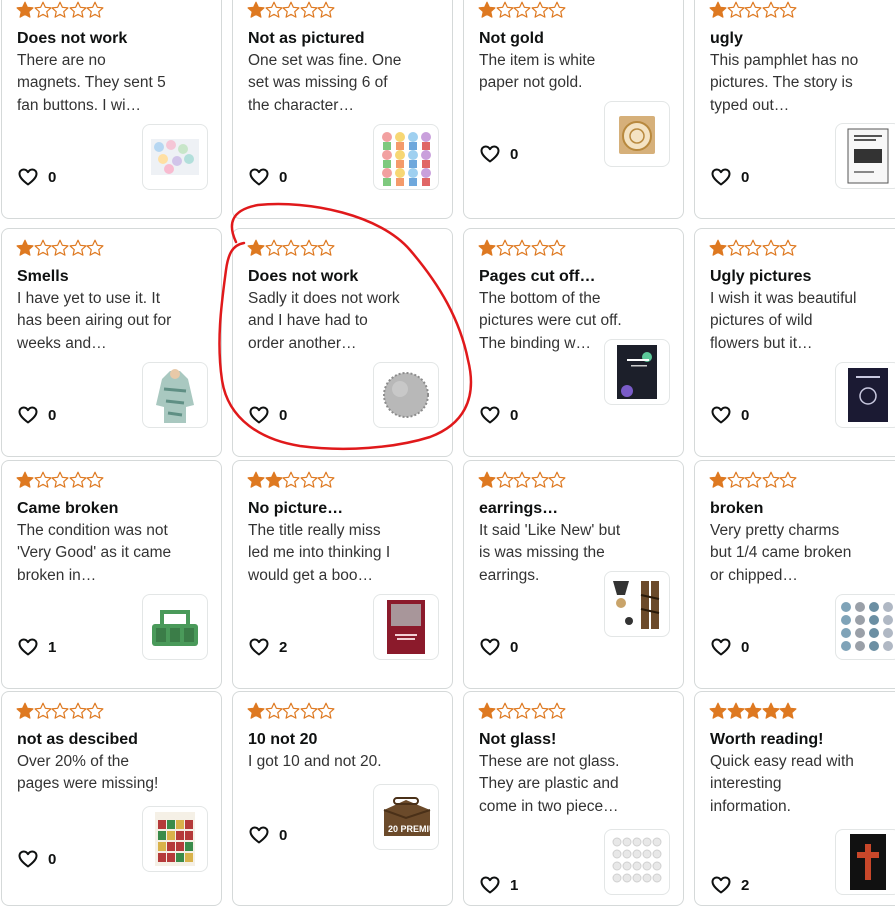  I want to click on gold-doily-product-image, so click(637, 134).